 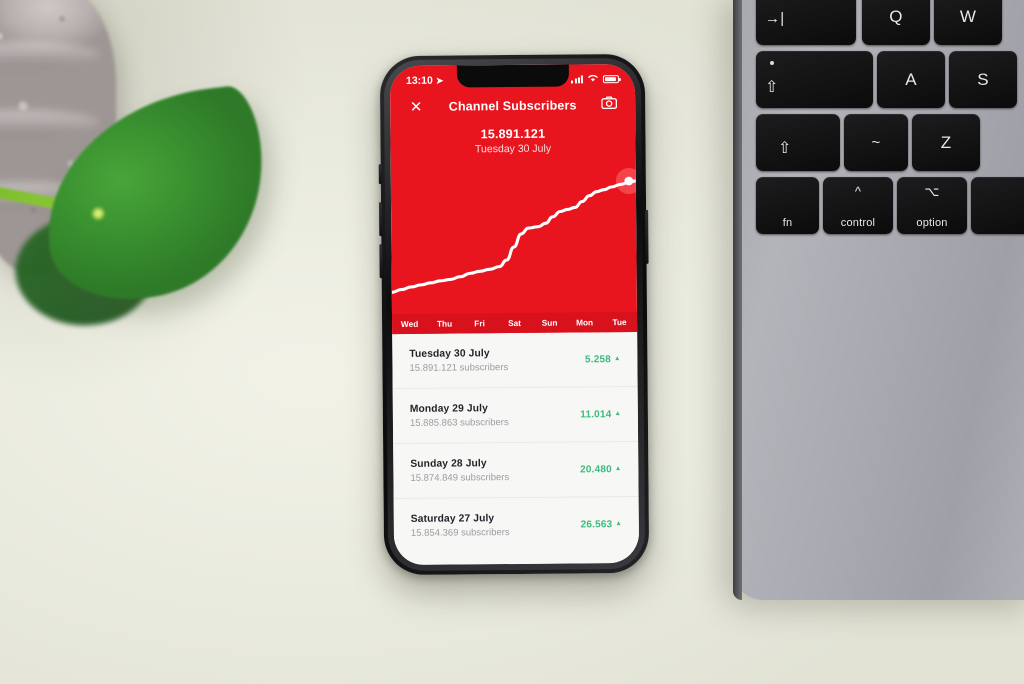 I want to click on list-item-delta-group: 26.563 ▲, so click(x=601, y=524).